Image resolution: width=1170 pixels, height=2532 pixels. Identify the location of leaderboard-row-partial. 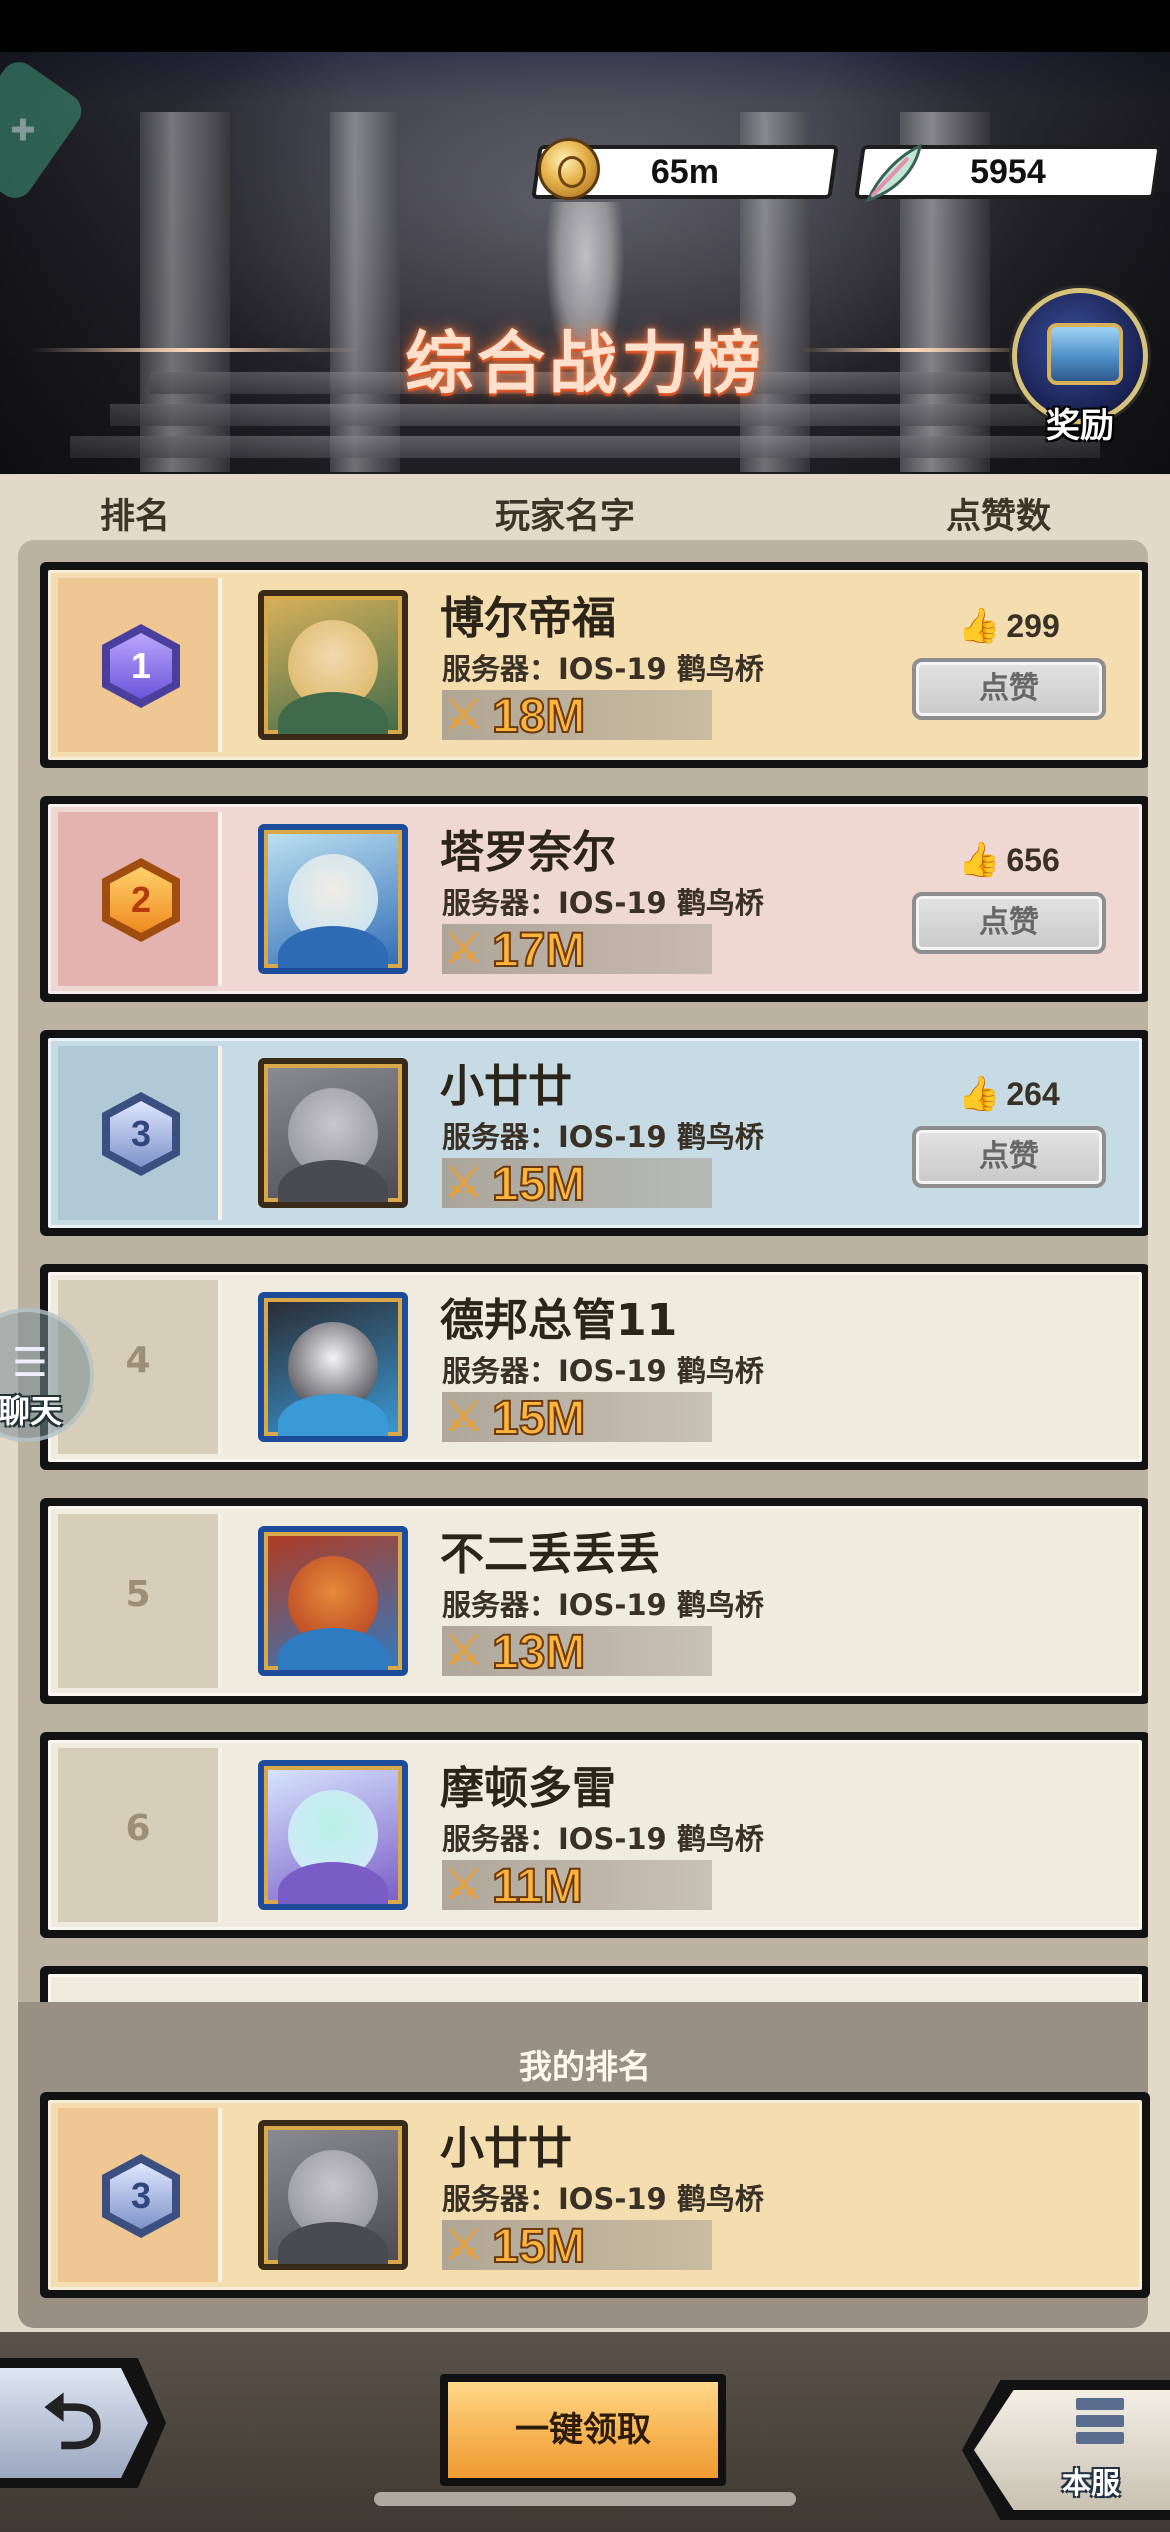
(594, 1984).